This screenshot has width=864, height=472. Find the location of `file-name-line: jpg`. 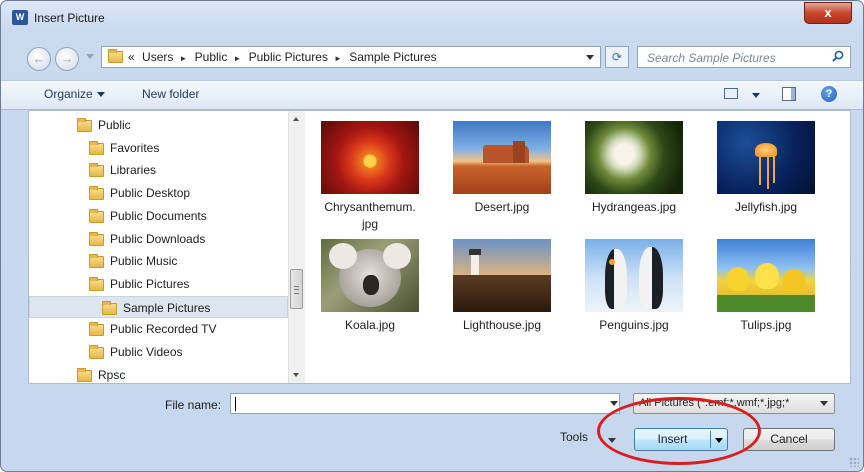

file-name-line: jpg is located at coordinates (369, 224).